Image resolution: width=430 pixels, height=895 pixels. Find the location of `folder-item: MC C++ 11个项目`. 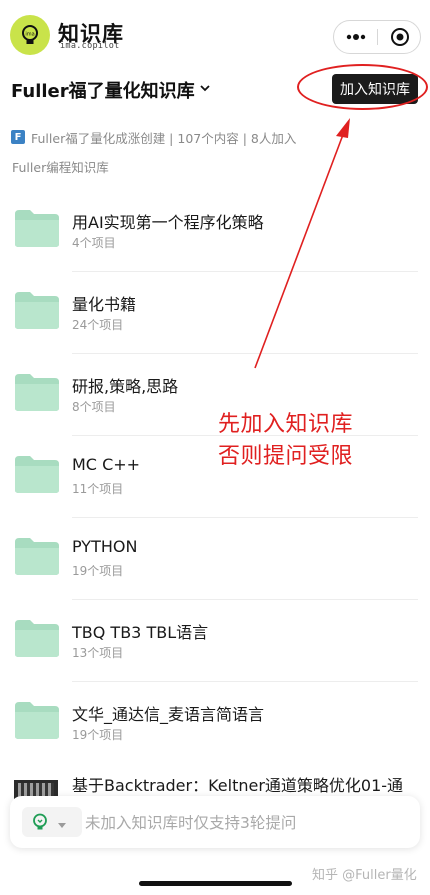

folder-item: MC C++ 11个项目 is located at coordinates (215, 477).